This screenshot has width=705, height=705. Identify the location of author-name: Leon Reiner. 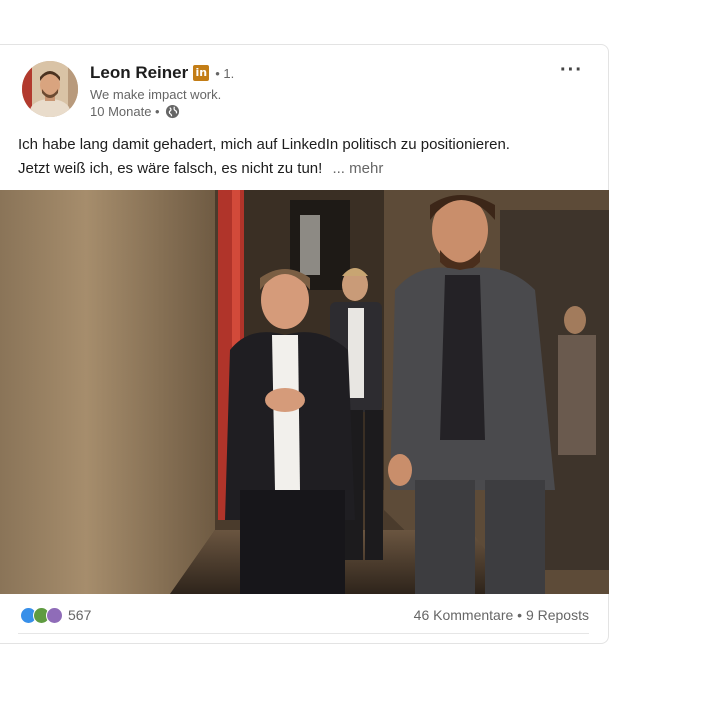
(139, 73).